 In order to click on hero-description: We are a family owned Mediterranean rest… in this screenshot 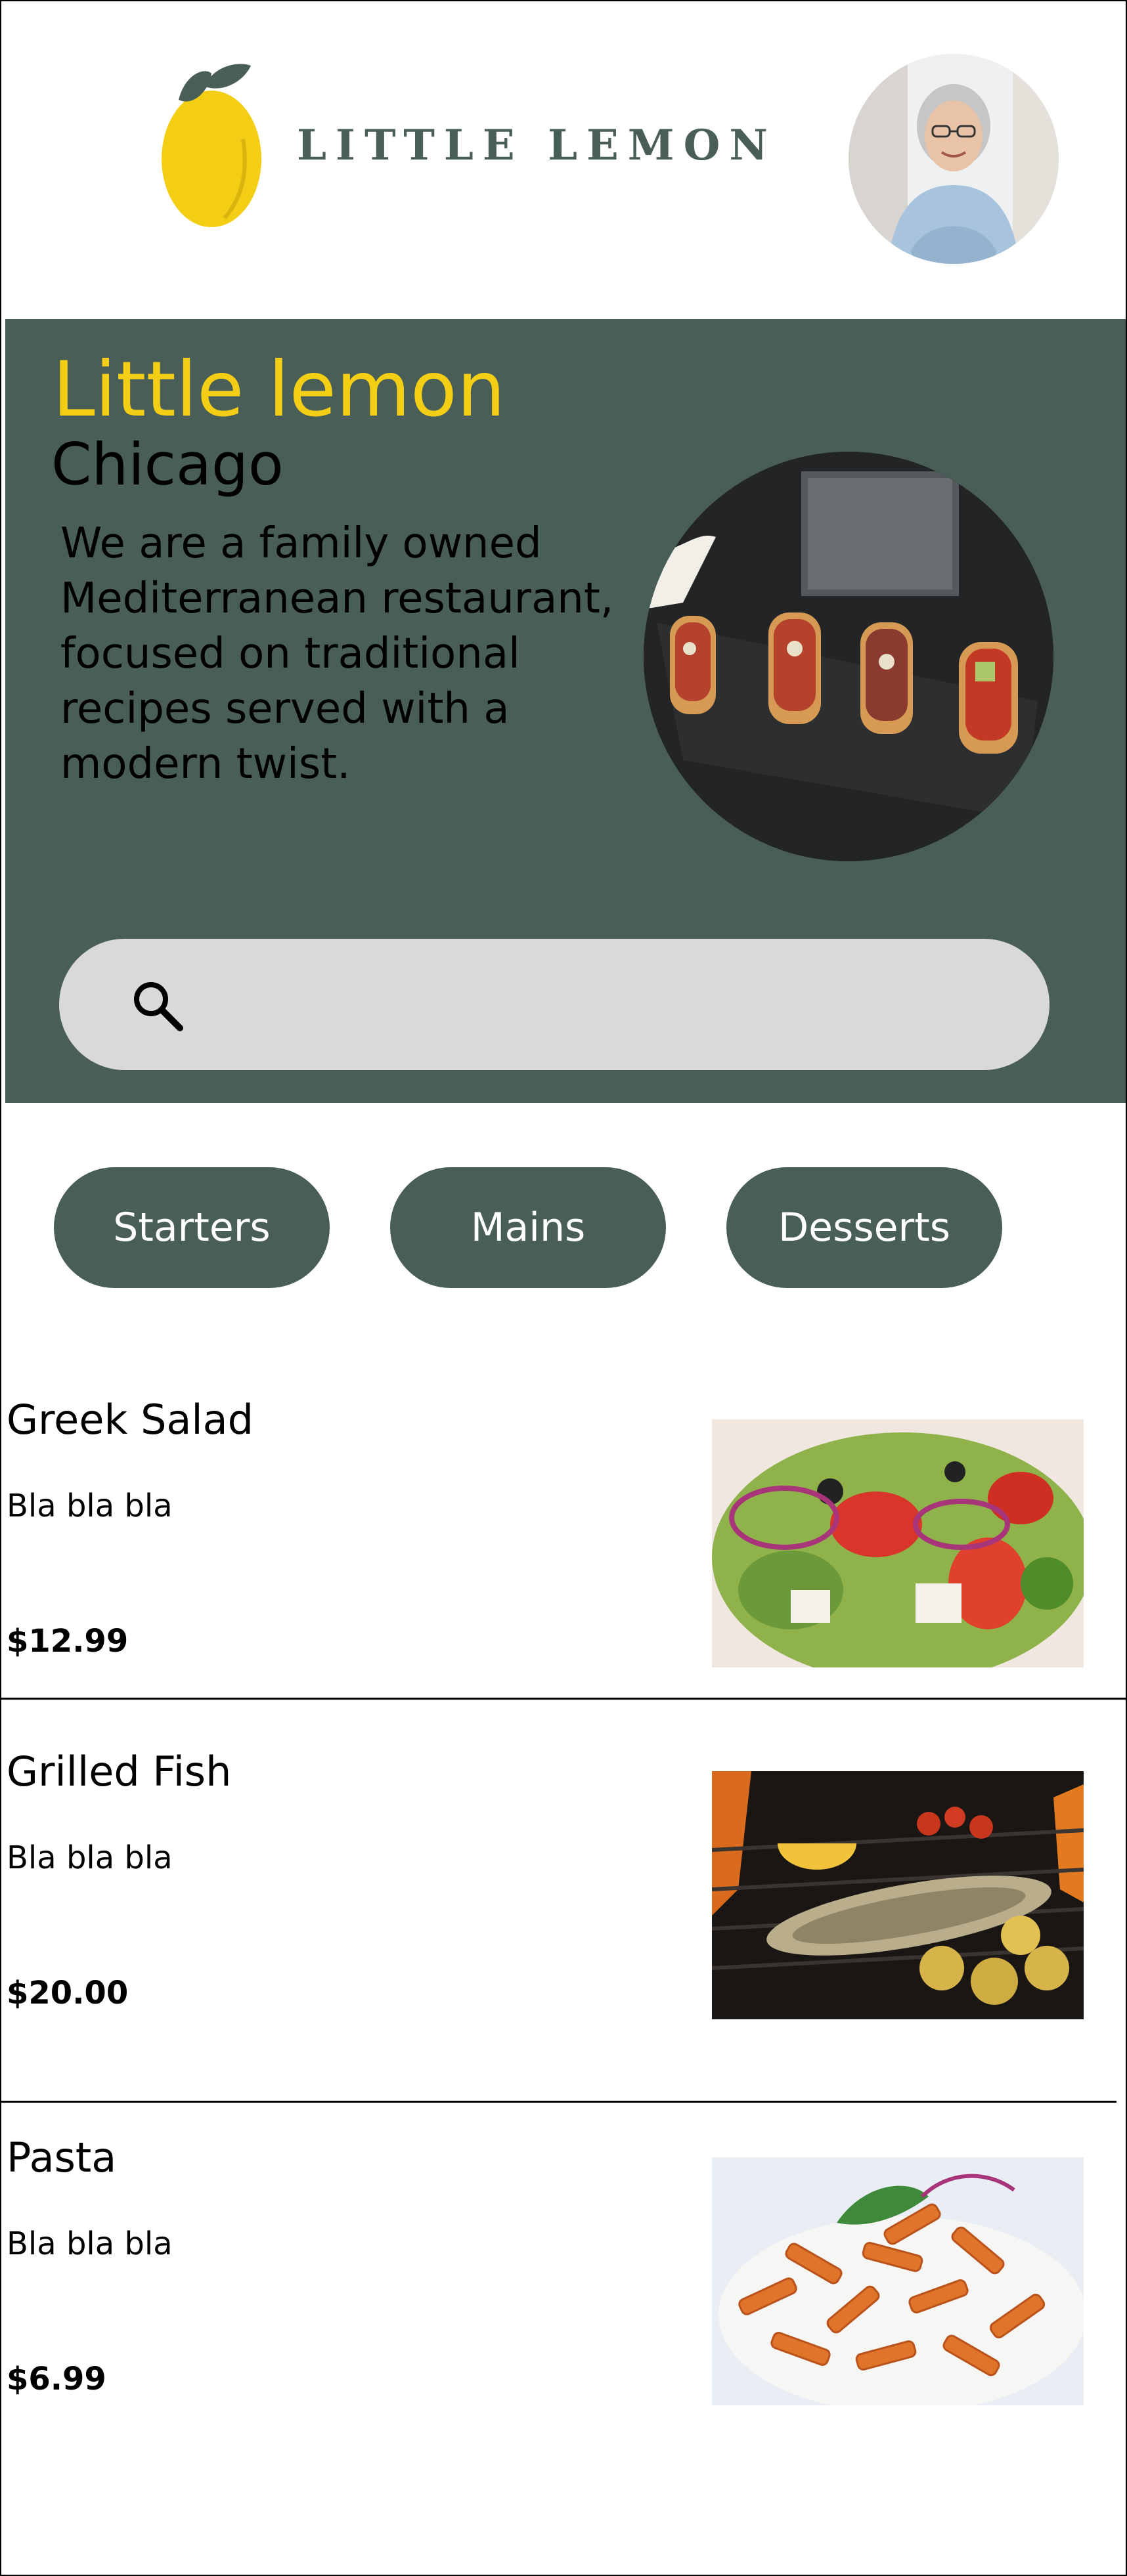, I will do `click(337, 653)`.